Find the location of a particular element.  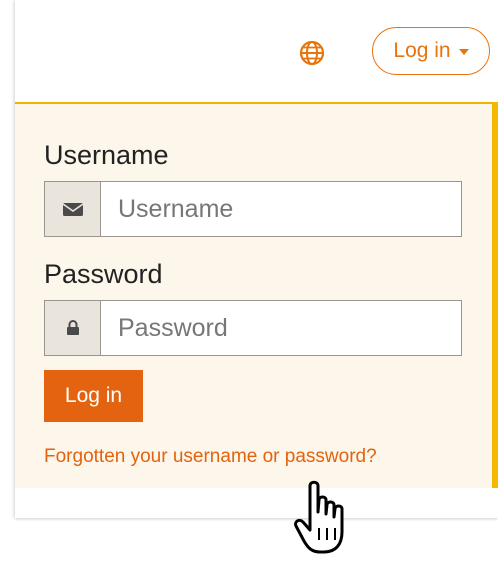

password-input: Password is located at coordinates (281, 328).